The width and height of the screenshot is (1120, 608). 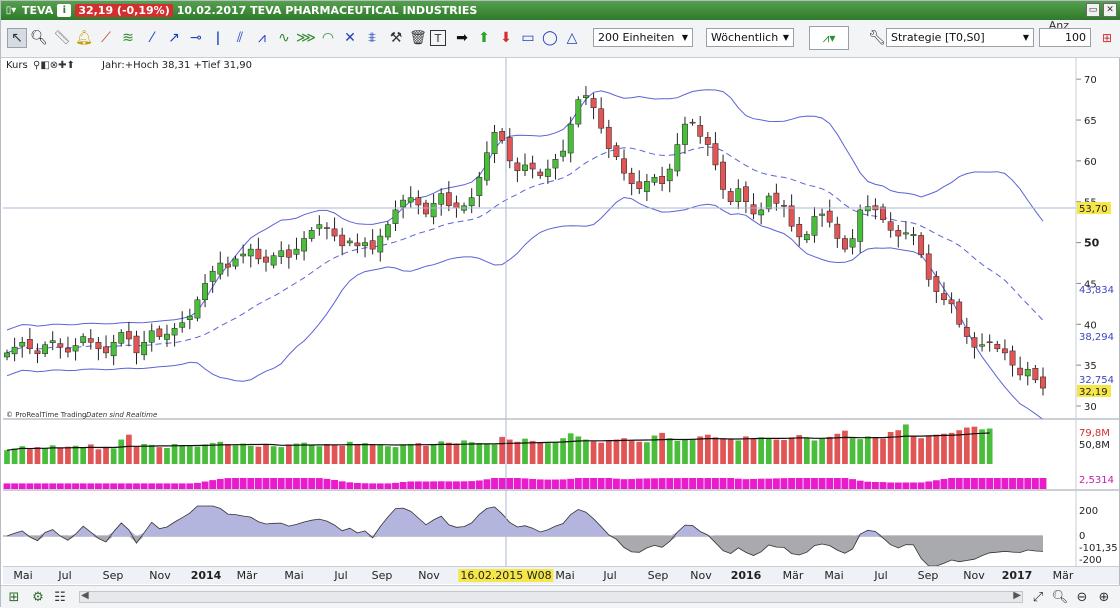 I want to click on window-menu-icon: ▯▾, so click(x=11, y=10).